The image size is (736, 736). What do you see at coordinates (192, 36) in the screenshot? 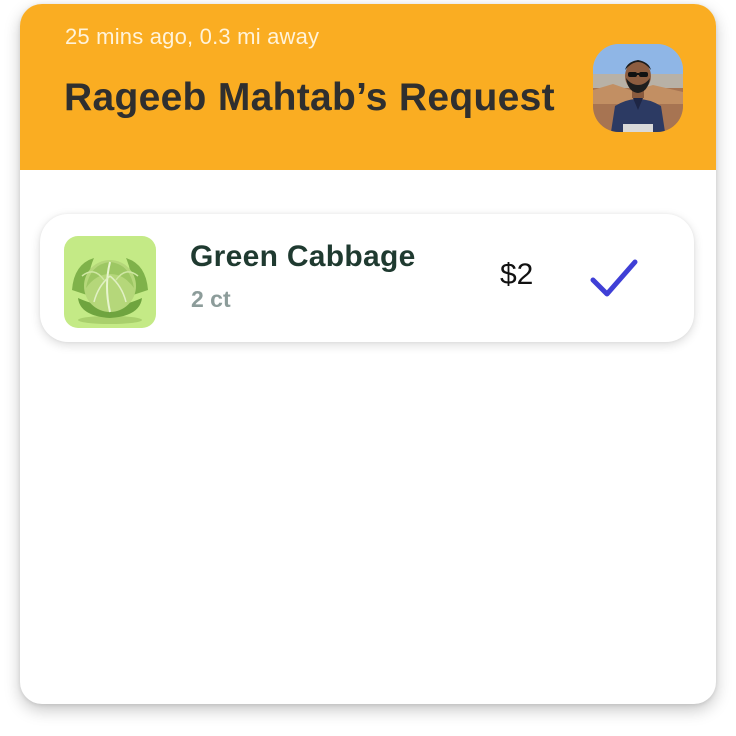
I see `request-meta: 25 mins ago, 0.3 mi away` at bounding box center [192, 36].